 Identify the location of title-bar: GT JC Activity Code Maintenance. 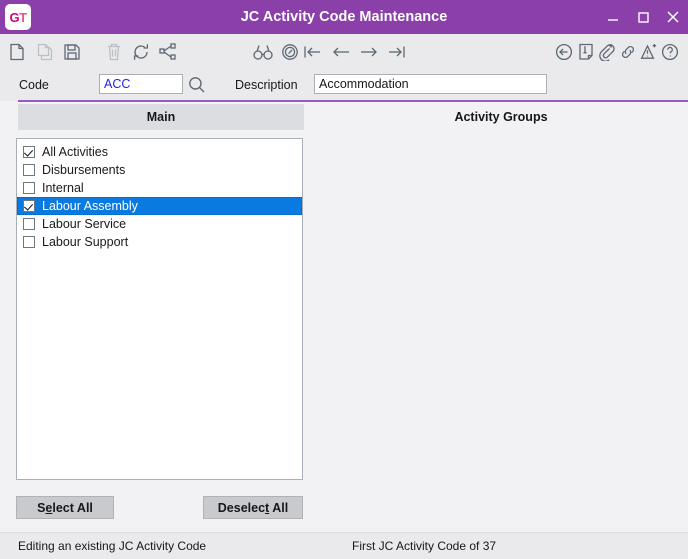
(344, 17).